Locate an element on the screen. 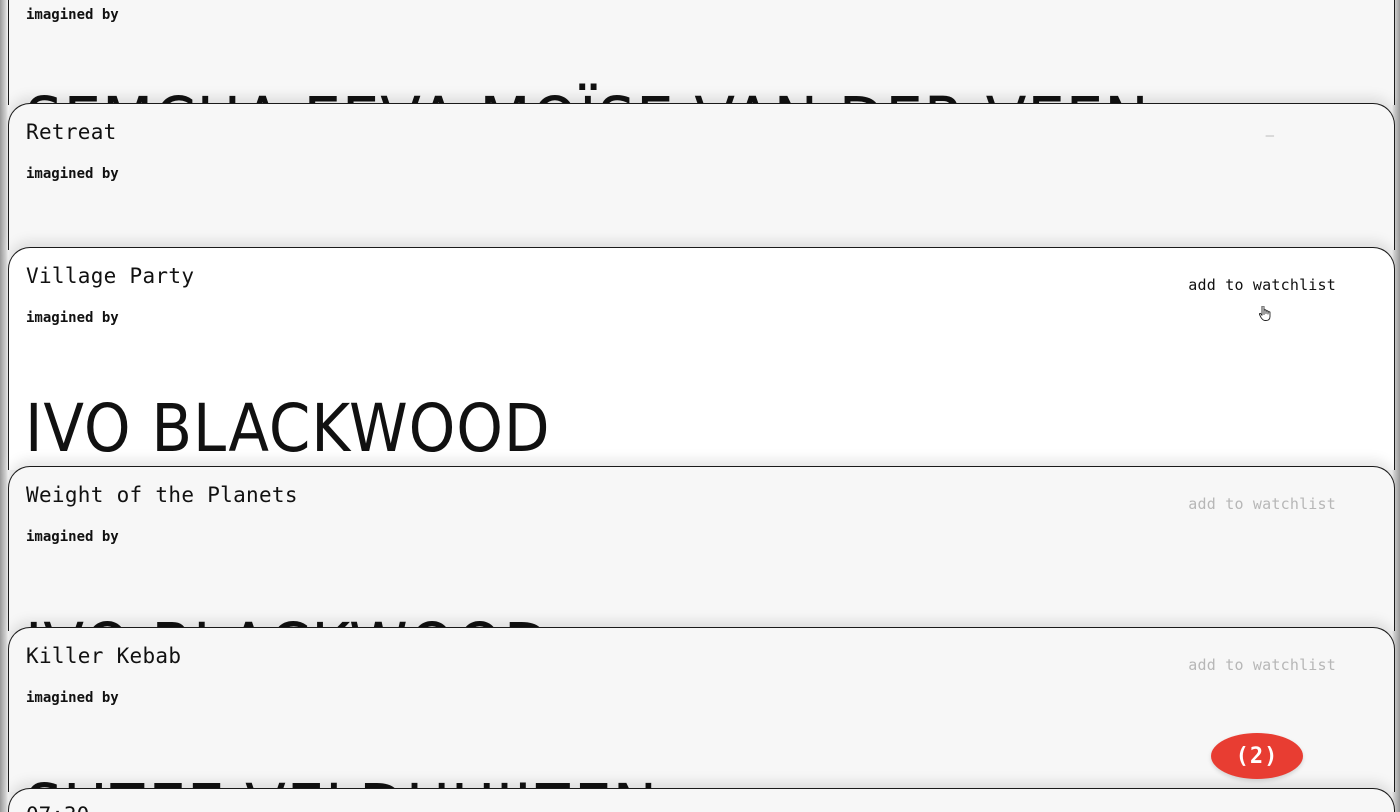 The image size is (1400, 812). watchlist-loading-indicator: – is located at coordinates (1269, 136).